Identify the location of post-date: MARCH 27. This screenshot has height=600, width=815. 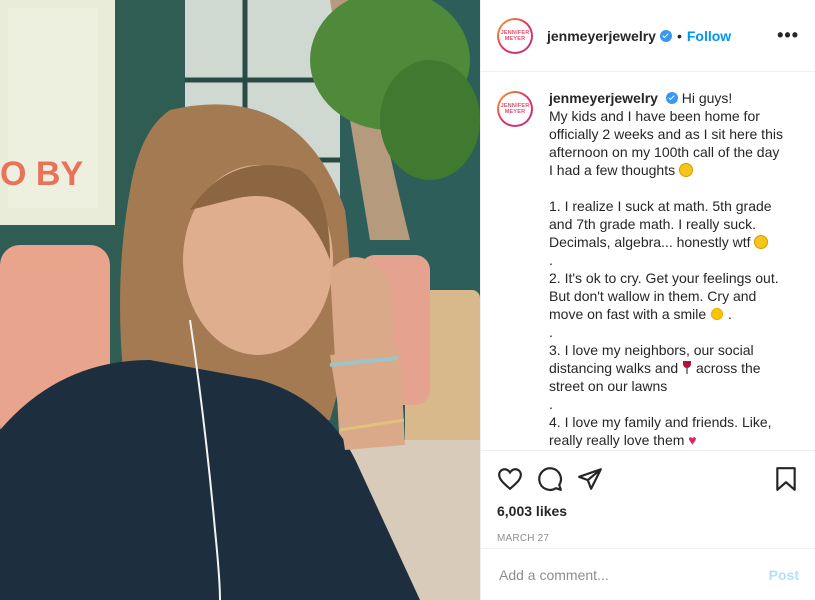
(648, 538).